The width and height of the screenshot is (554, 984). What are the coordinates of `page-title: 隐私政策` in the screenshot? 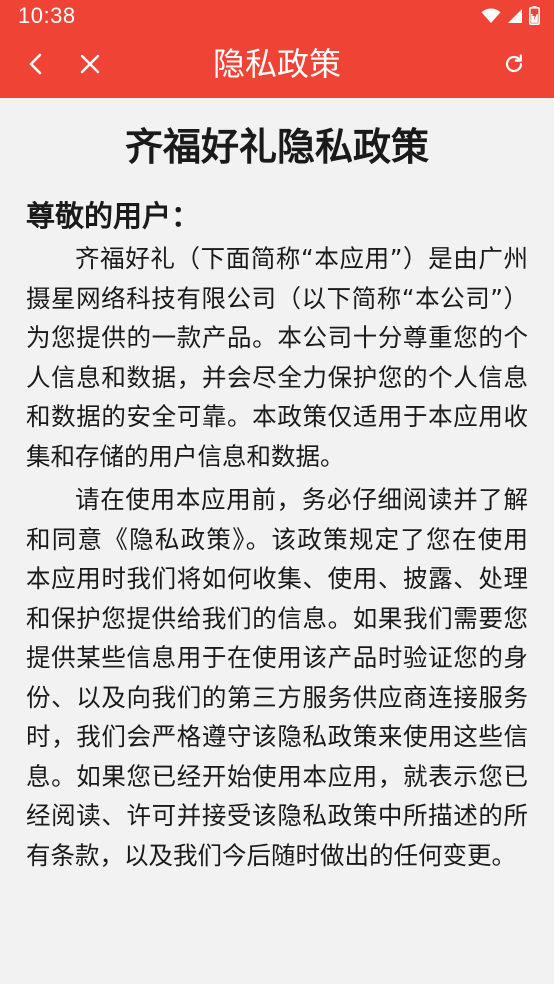 It's located at (276, 64).